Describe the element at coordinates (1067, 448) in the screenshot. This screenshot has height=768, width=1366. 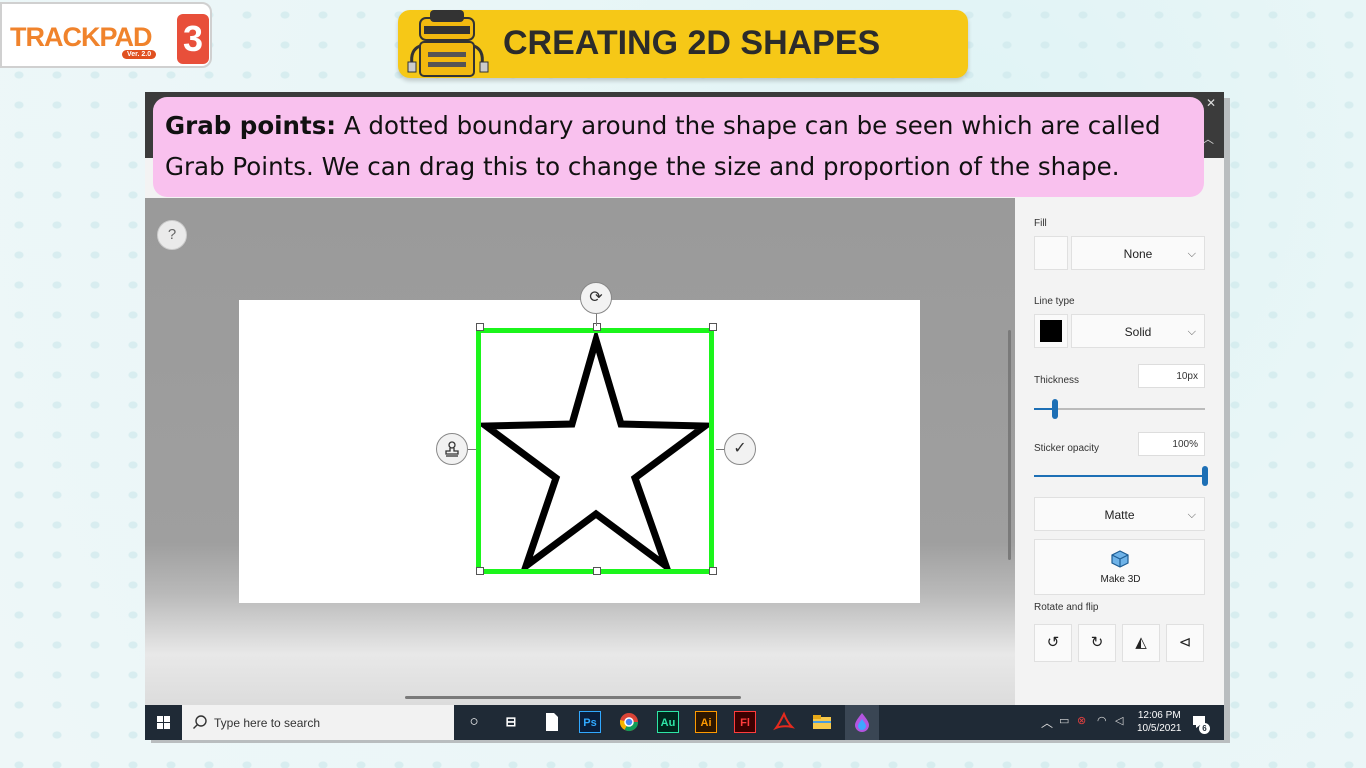
I see `opacity-label: Sticker opacity` at that location.